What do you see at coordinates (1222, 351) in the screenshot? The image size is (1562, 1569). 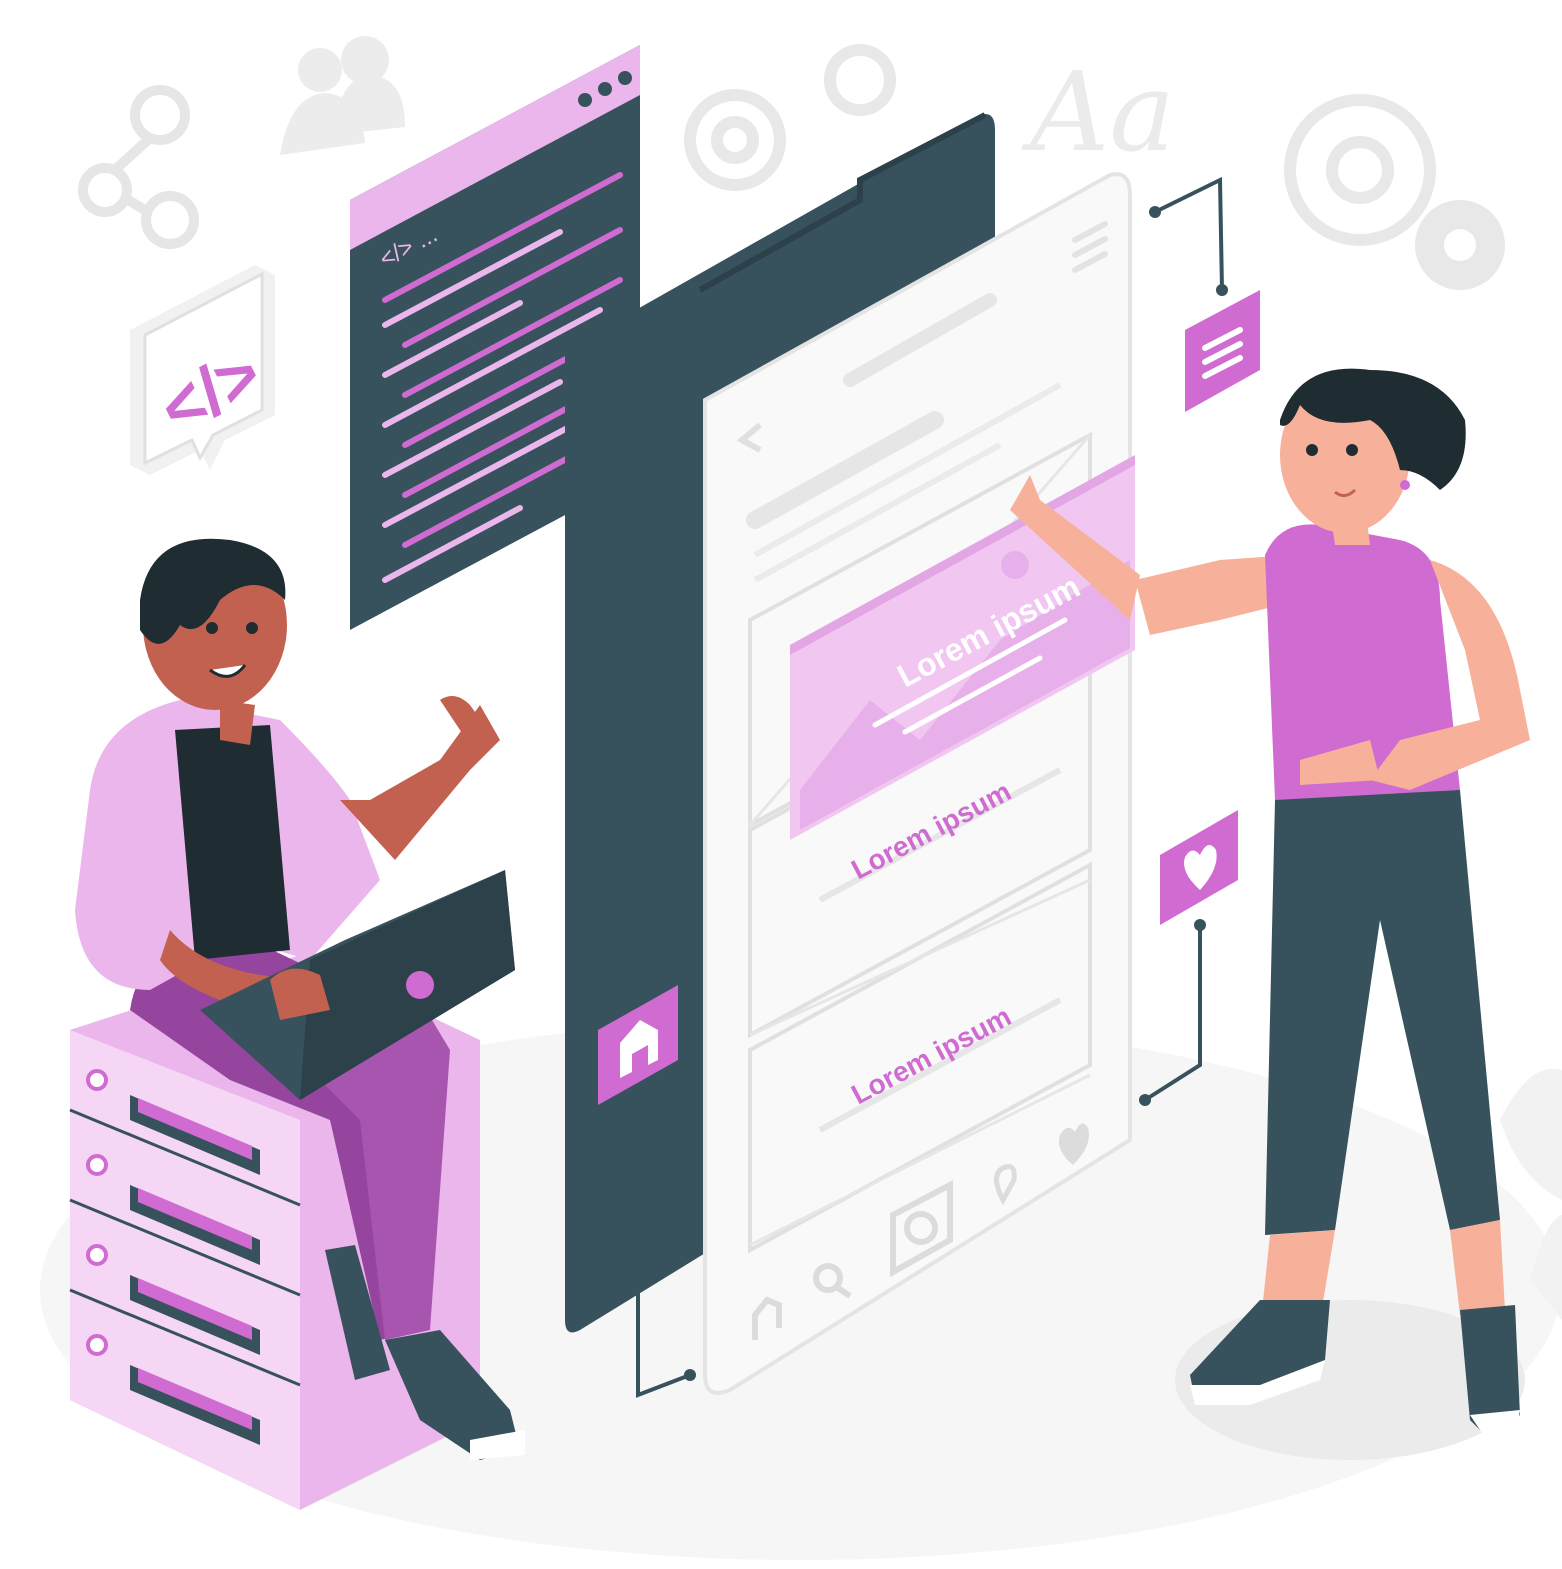 I see `menu-badge` at bounding box center [1222, 351].